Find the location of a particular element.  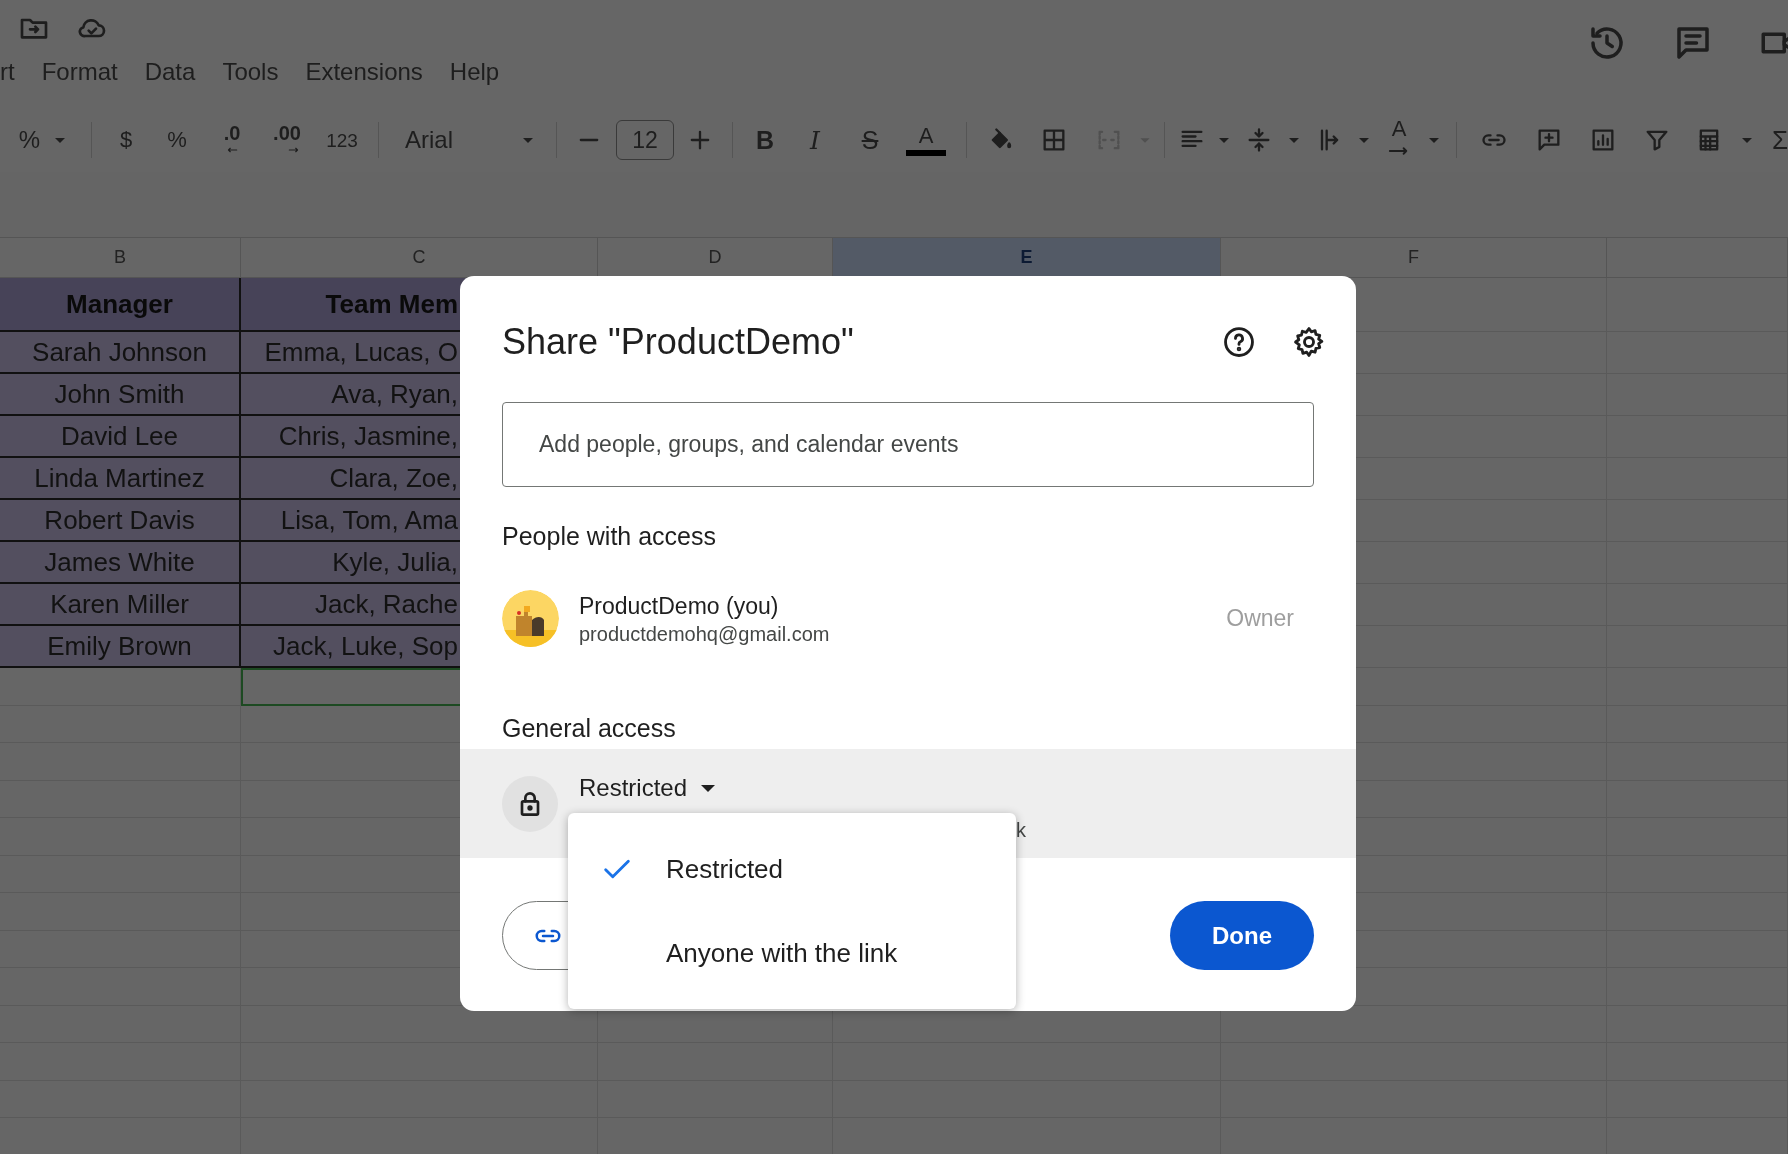

text-color-button: A is located at coordinates (926, 140).